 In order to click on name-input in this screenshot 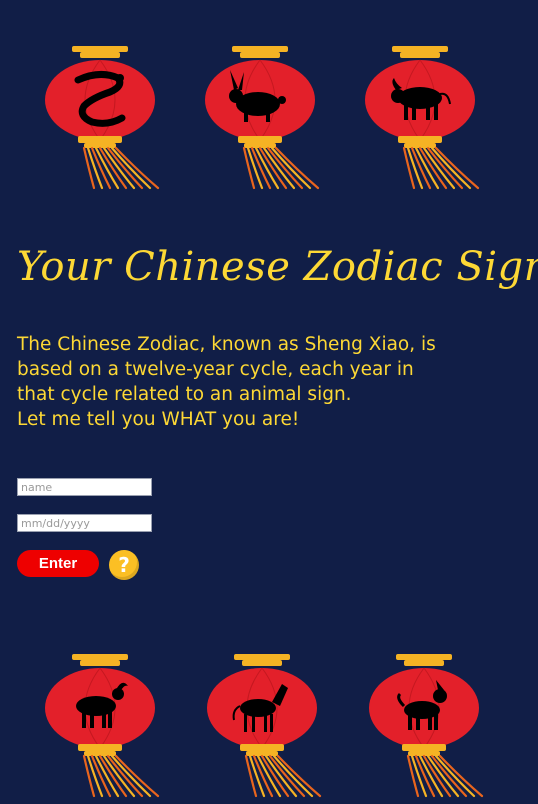, I will do `click(84, 487)`.